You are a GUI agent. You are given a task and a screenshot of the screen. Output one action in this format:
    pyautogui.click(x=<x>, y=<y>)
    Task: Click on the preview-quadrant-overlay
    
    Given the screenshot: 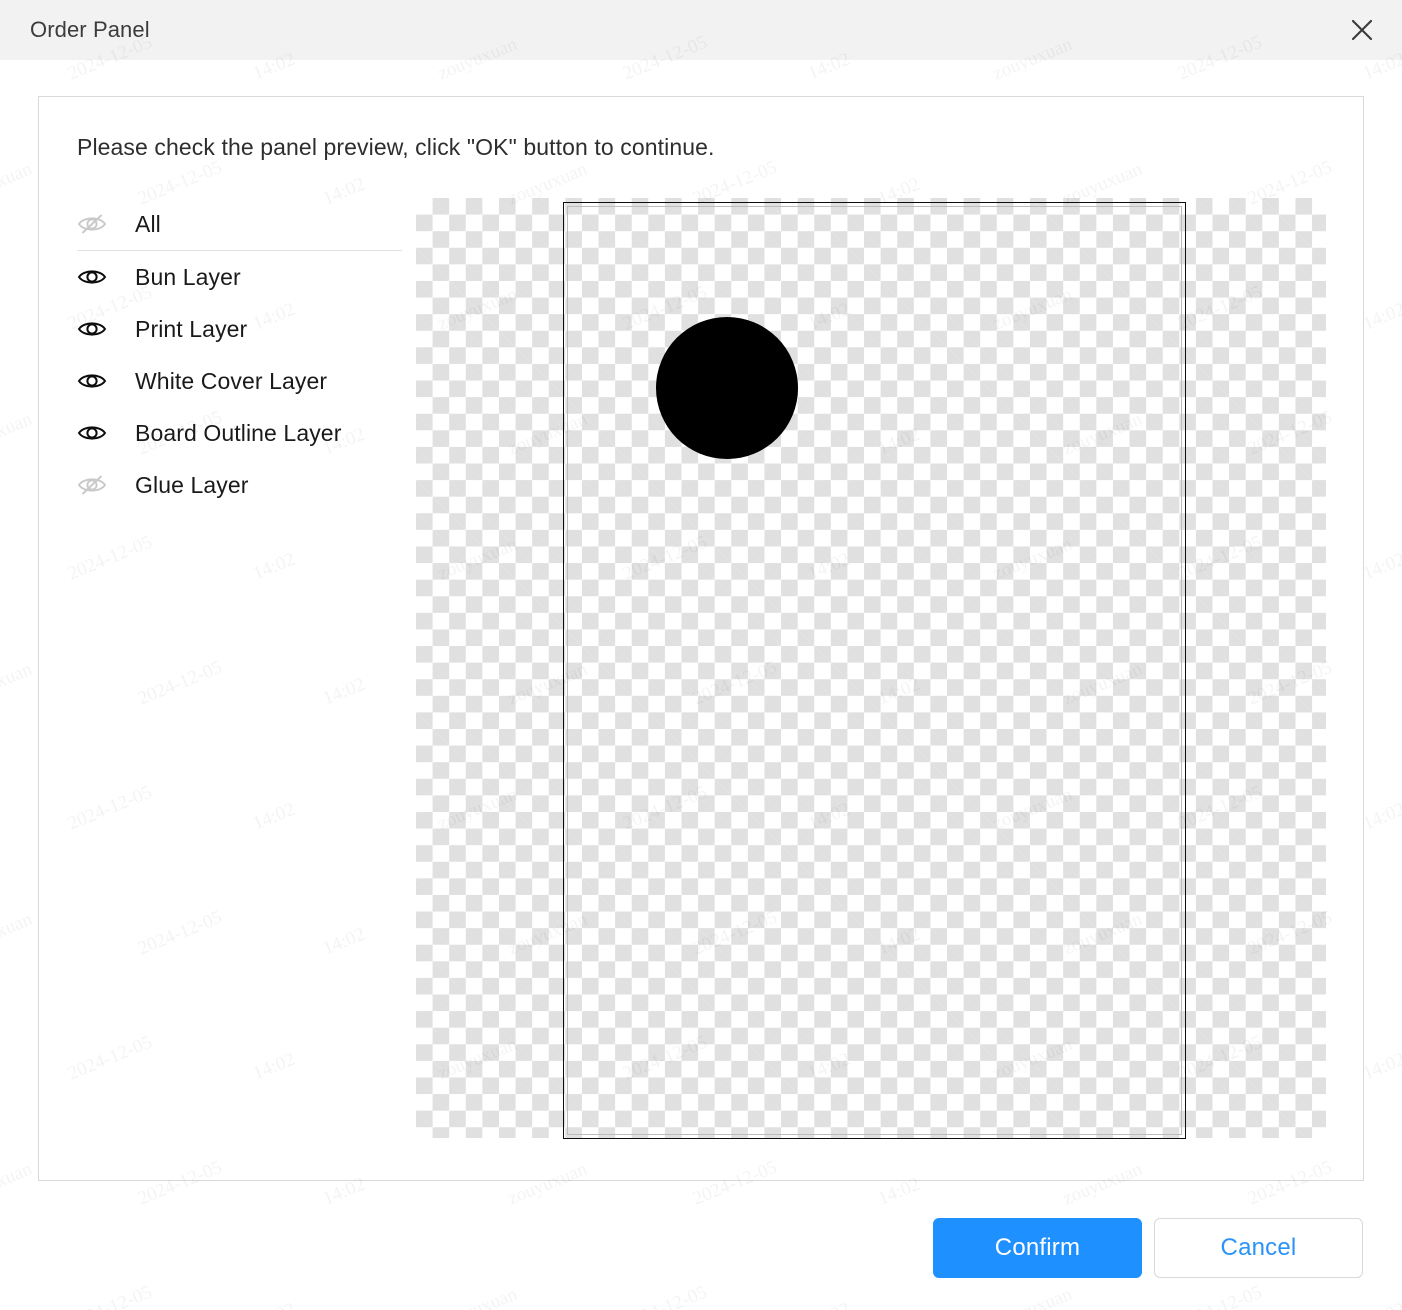 What is the action you would take?
    pyautogui.click(x=762, y=423)
    